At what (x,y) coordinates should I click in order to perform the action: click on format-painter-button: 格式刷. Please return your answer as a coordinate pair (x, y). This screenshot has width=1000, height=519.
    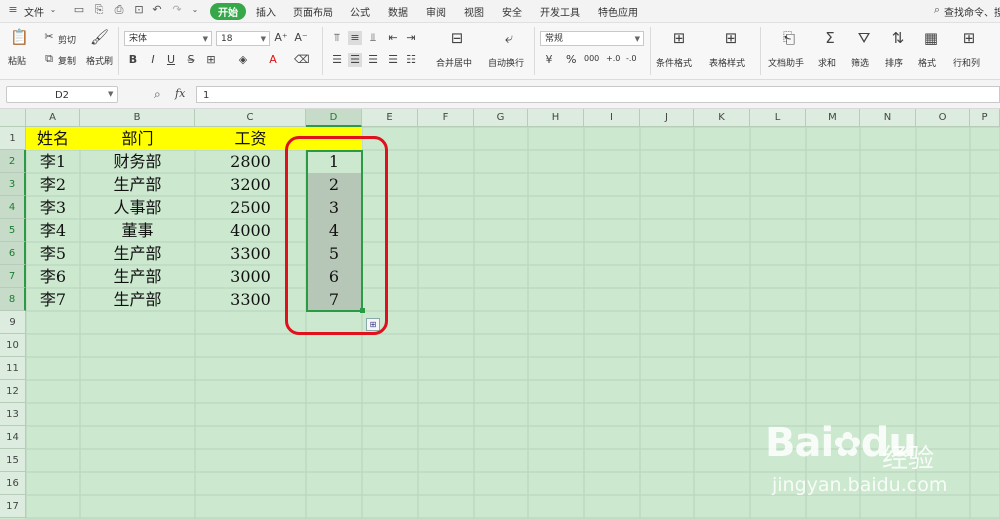
    Looking at the image, I should click on (99, 60).